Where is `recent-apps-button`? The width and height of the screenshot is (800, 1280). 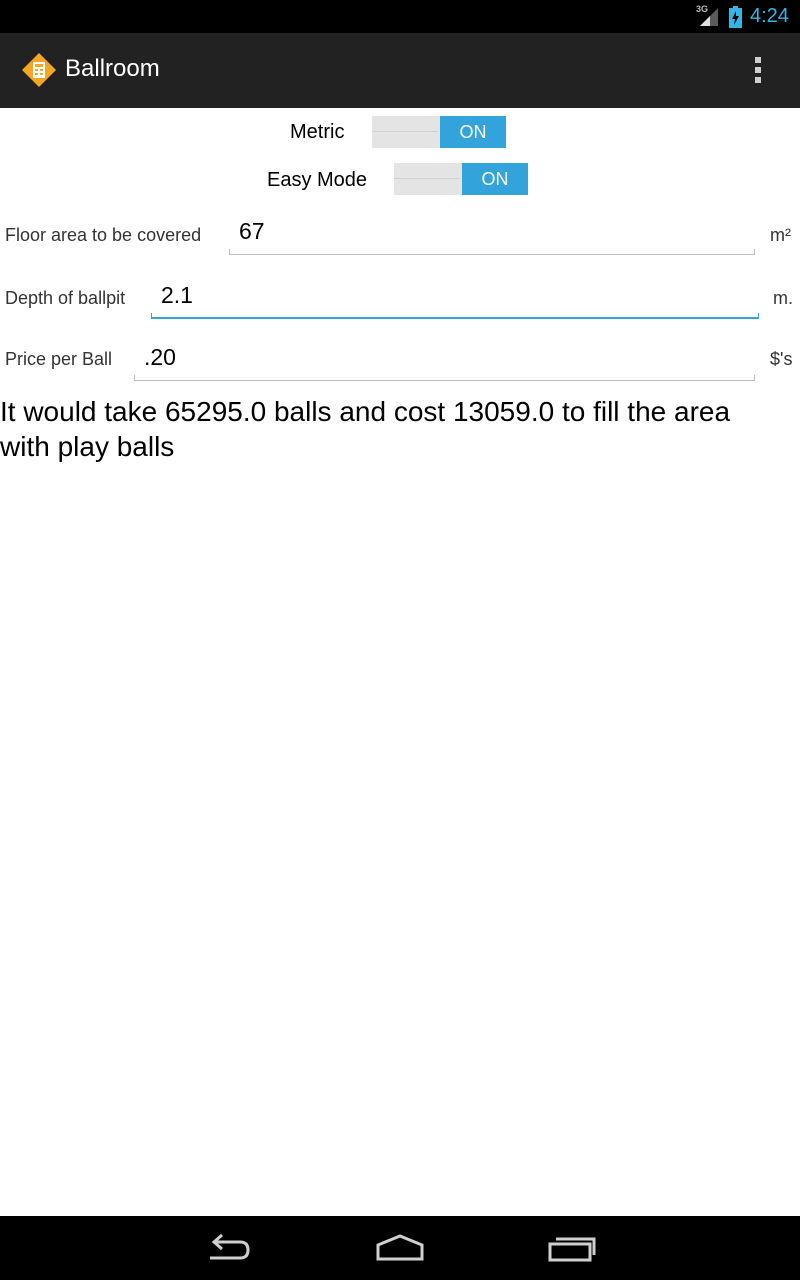 recent-apps-button is located at coordinates (572, 1248).